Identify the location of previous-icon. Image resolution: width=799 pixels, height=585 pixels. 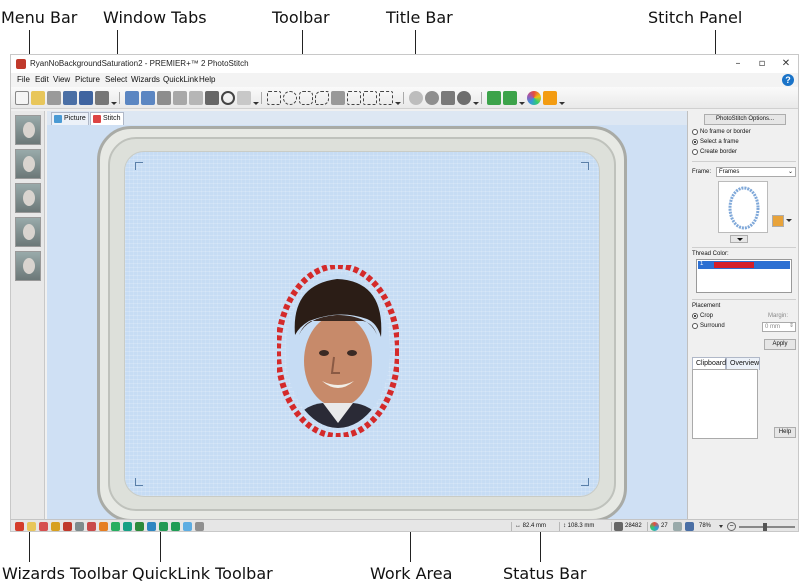
(494, 98).